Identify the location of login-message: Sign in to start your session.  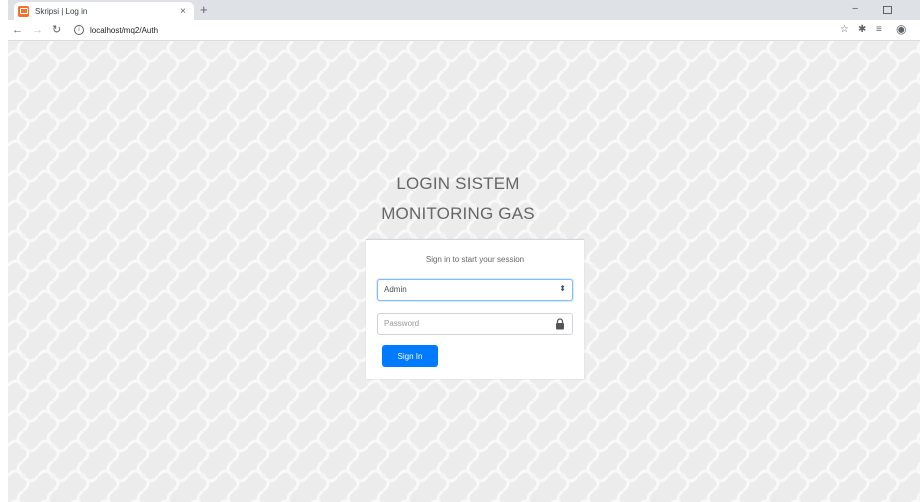
(475, 259).